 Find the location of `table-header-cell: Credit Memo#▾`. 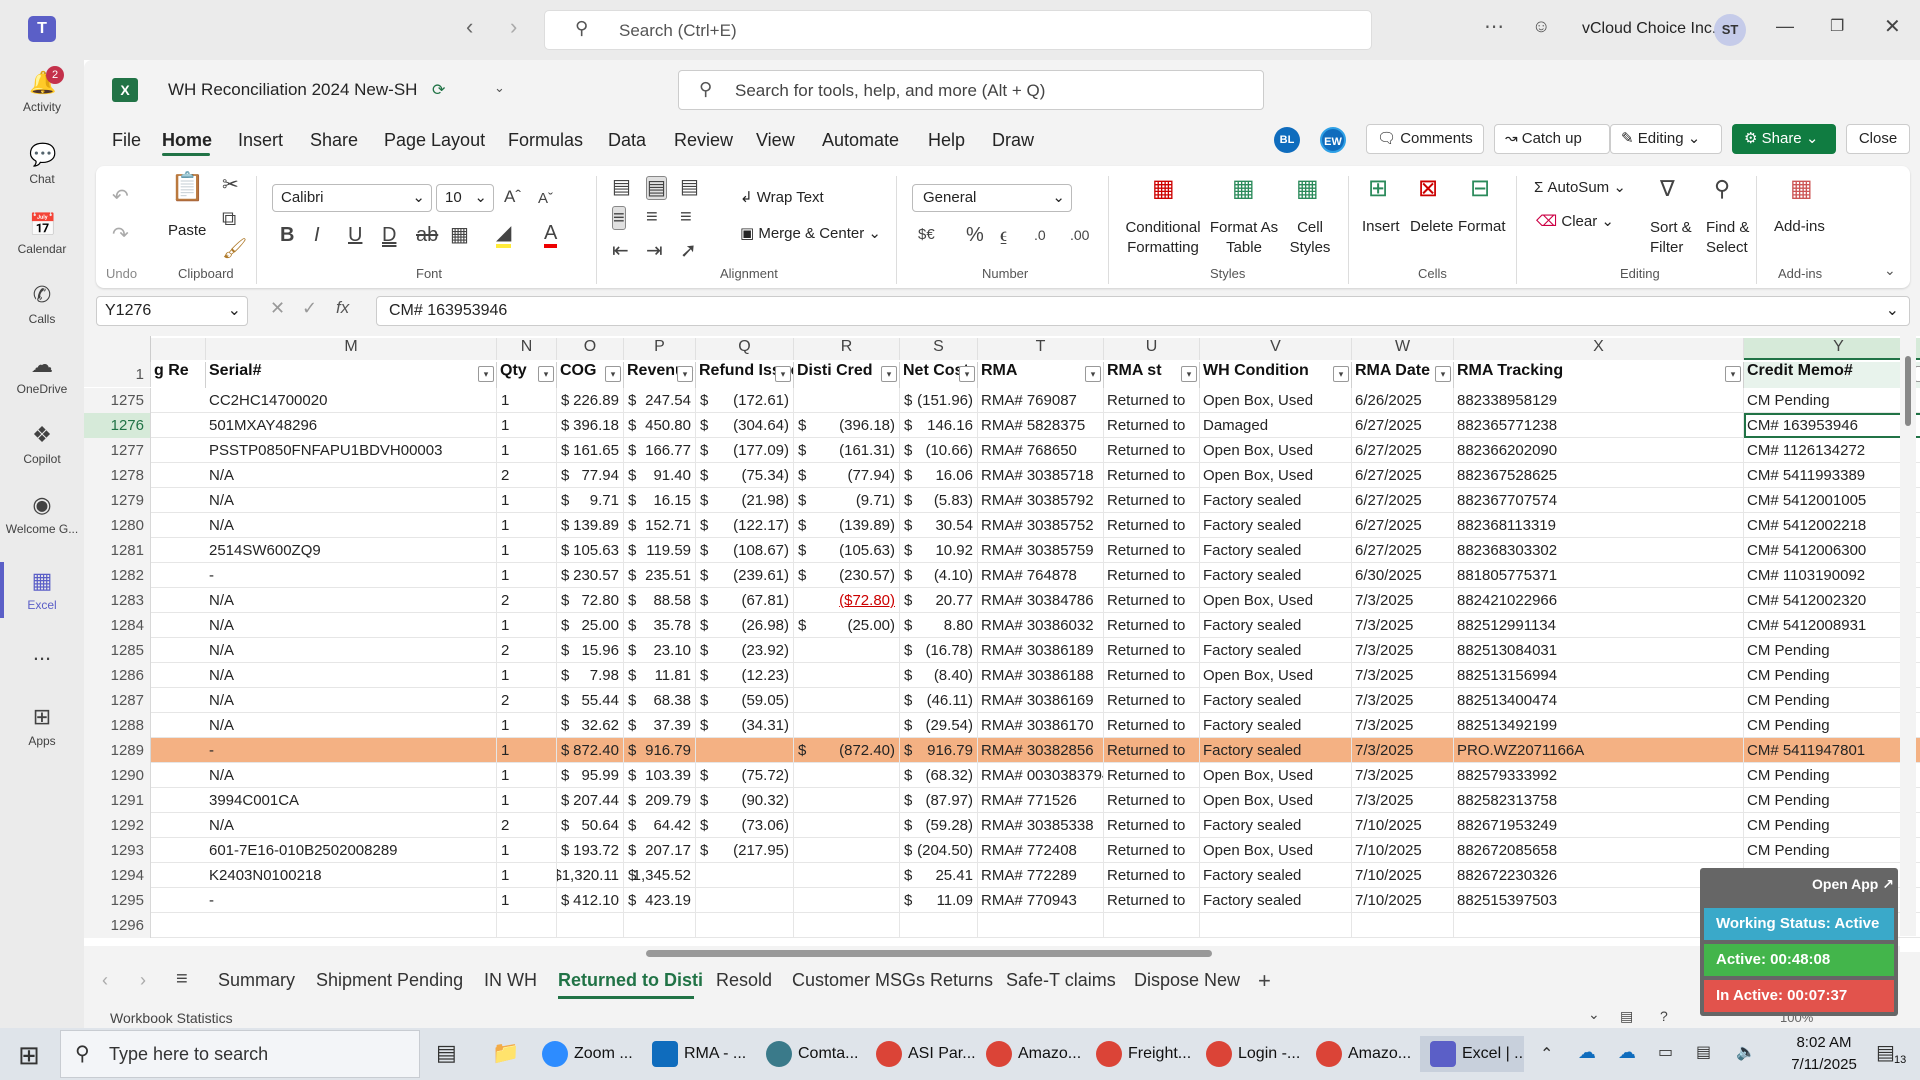

table-header-cell: Credit Memo#▾ is located at coordinates (1832, 375).